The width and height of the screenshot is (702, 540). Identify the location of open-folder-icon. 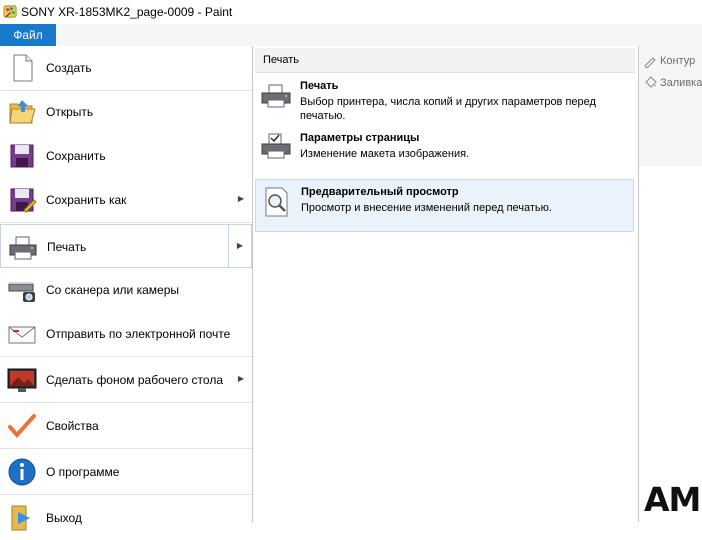
(22, 112).